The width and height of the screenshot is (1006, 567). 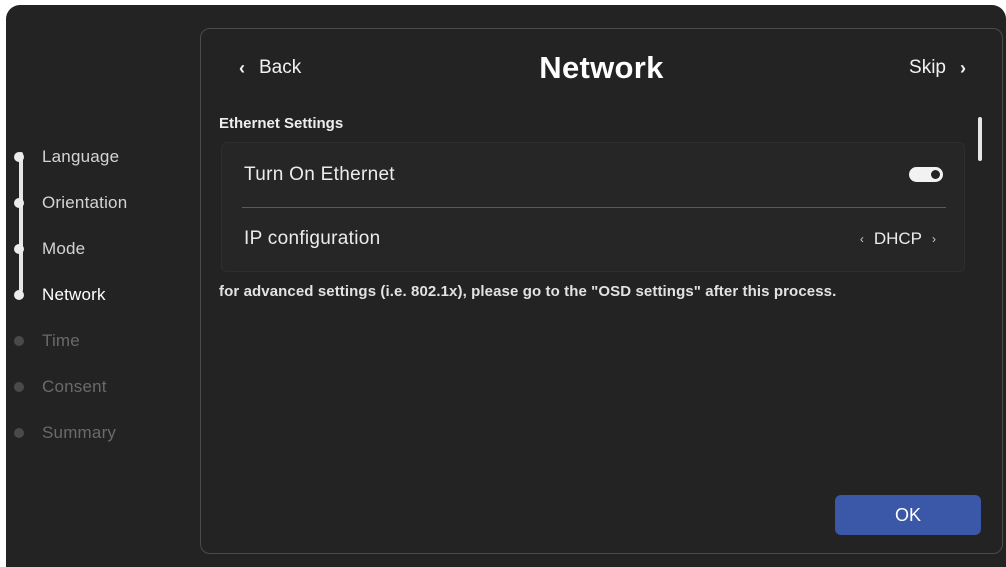 I want to click on step-label: Network, so click(x=74, y=294).